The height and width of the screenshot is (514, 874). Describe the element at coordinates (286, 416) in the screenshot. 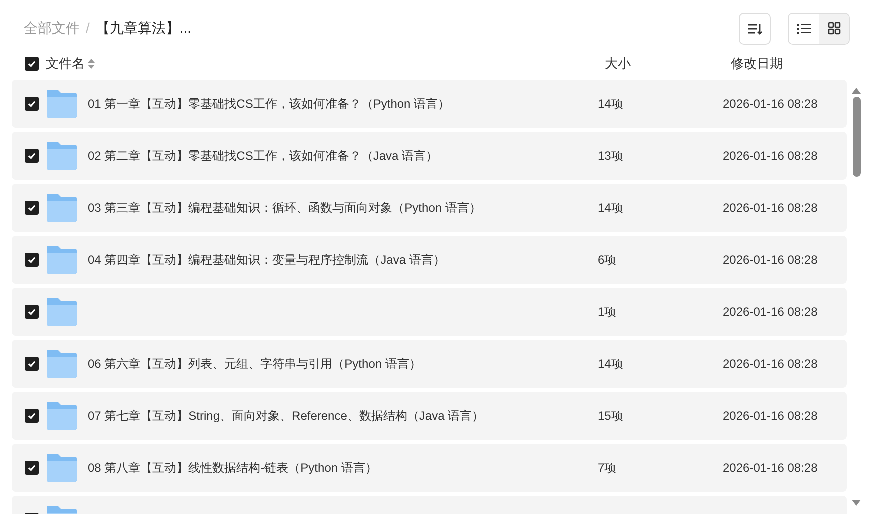

I see `file-name: 07 第七章【互动】String、面向对象、Reference、数据结构（Java 语言）` at that location.